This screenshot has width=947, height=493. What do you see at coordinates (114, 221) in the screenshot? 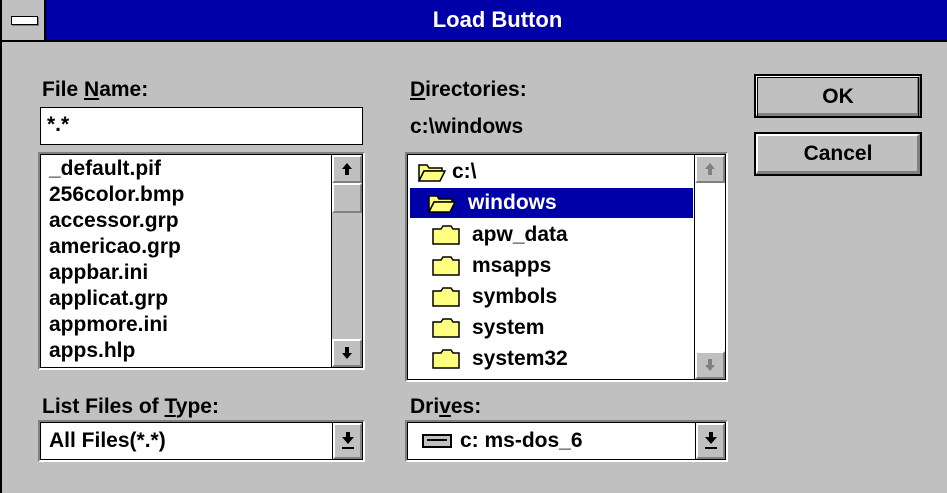
I see `file-list-item: accessor.grp` at bounding box center [114, 221].